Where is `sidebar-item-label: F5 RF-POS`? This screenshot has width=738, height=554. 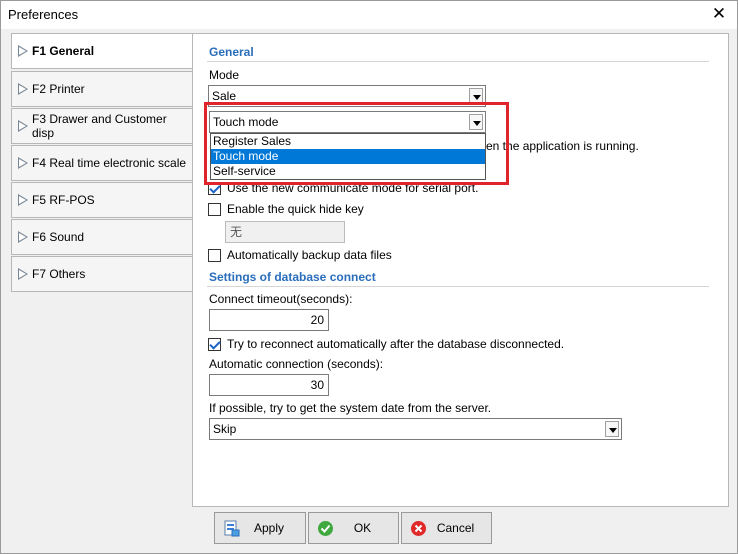 sidebar-item-label: F5 RF-POS is located at coordinates (63, 200).